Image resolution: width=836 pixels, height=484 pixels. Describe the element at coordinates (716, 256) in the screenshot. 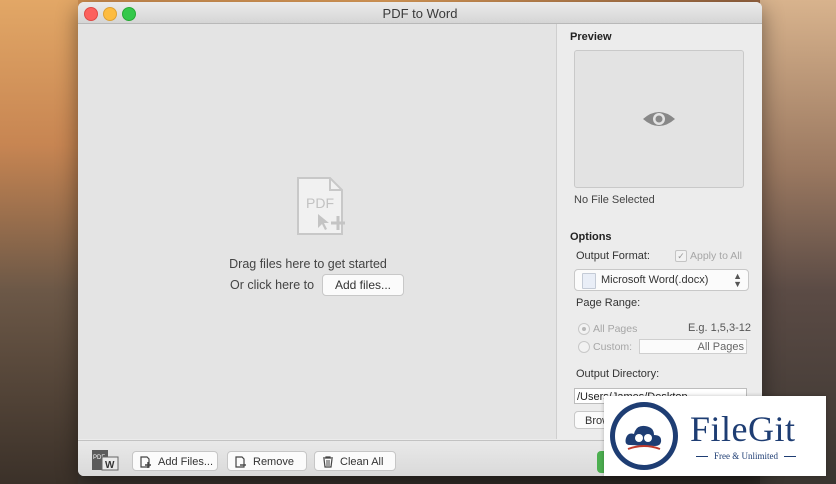

I see `apply-to-all-label: Apply to All` at that location.